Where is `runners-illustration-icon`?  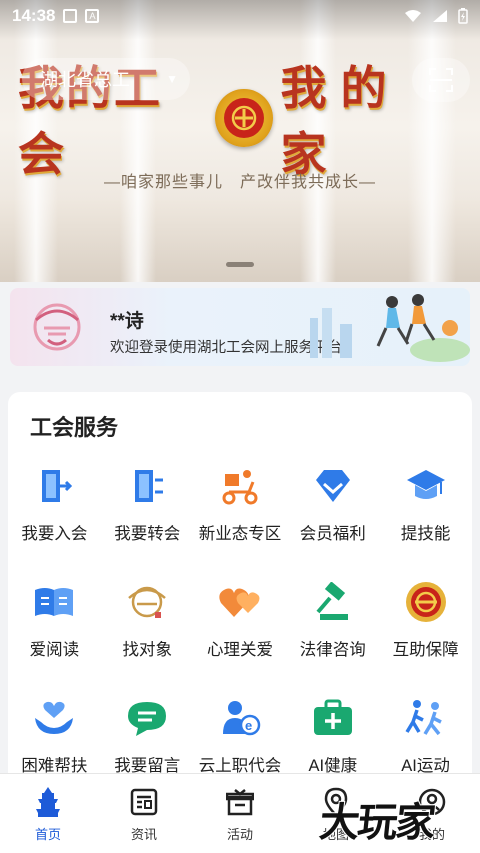
runners-illustration-icon is located at coordinates (390, 328).